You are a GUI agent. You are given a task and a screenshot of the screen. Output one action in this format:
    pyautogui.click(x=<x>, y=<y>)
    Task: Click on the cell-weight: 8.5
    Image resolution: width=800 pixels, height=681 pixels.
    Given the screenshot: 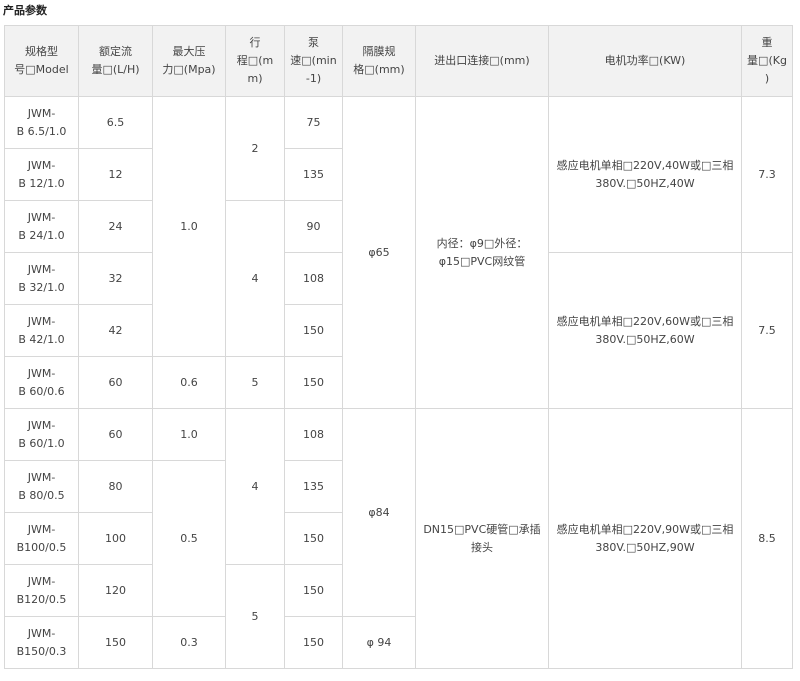 What is the action you would take?
    pyautogui.click(x=767, y=538)
    